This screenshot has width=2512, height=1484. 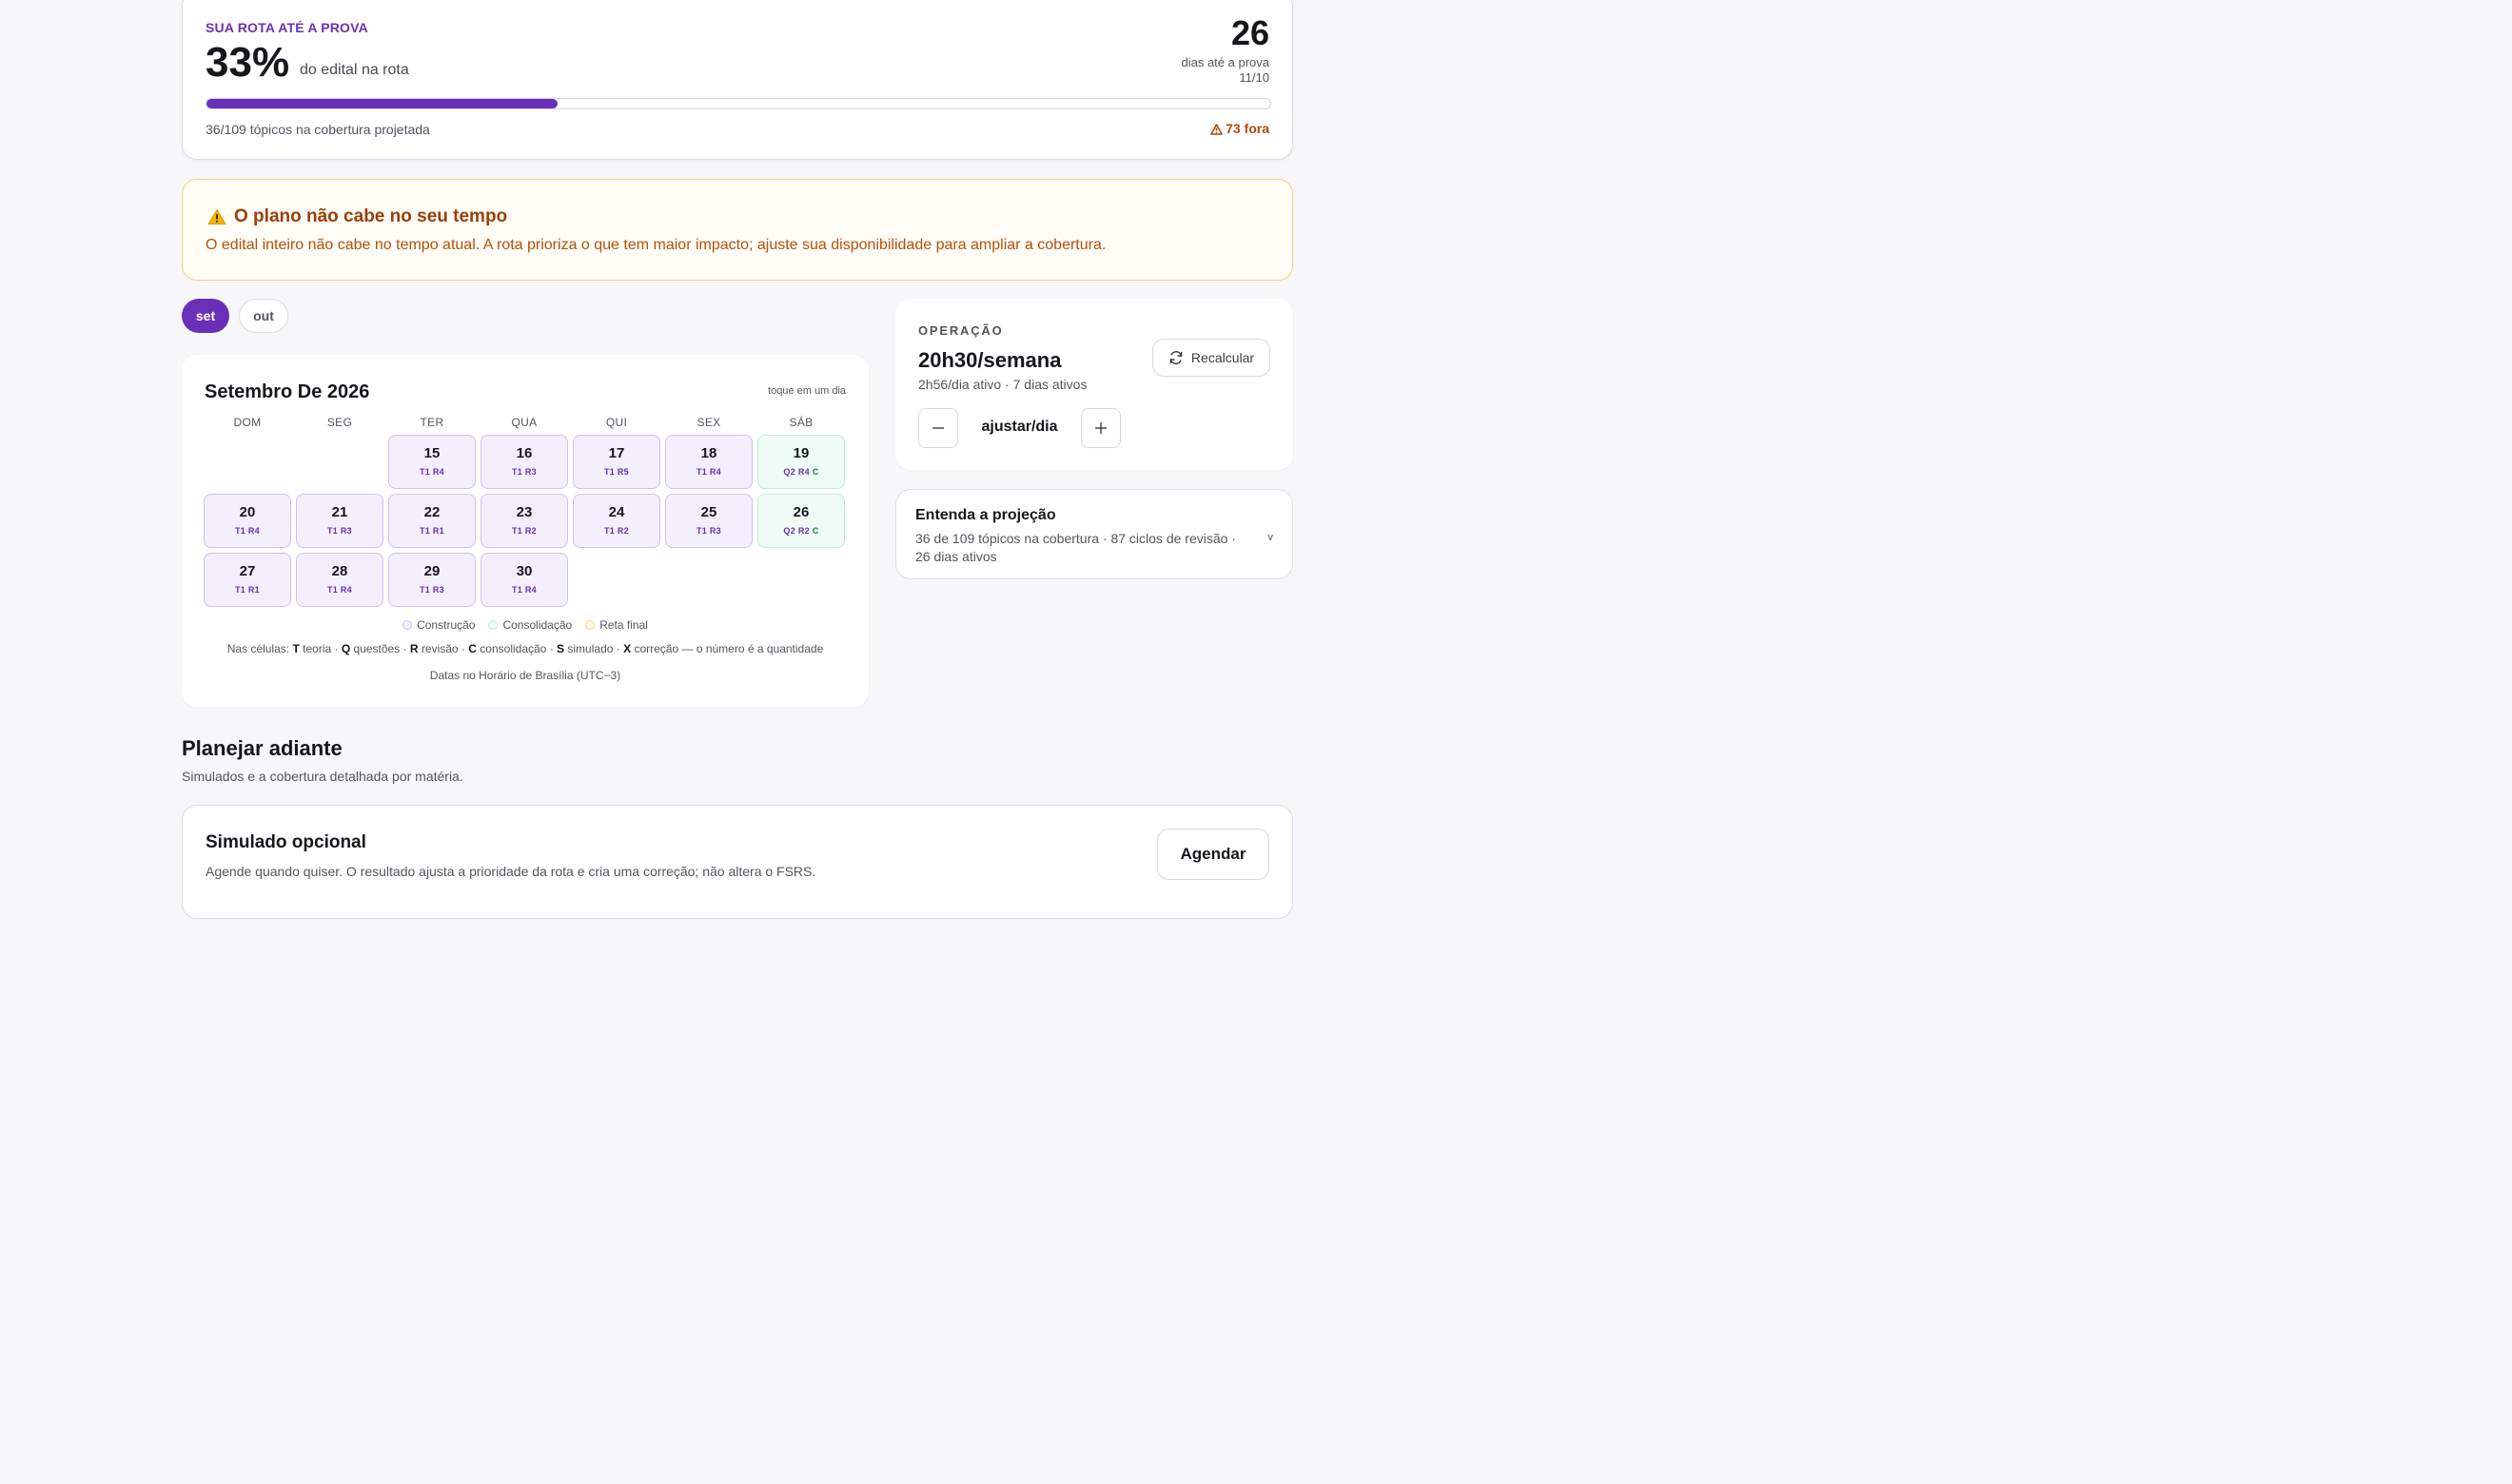 I want to click on calendar-day: 24 T1 R2, so click(x=616, y=521).